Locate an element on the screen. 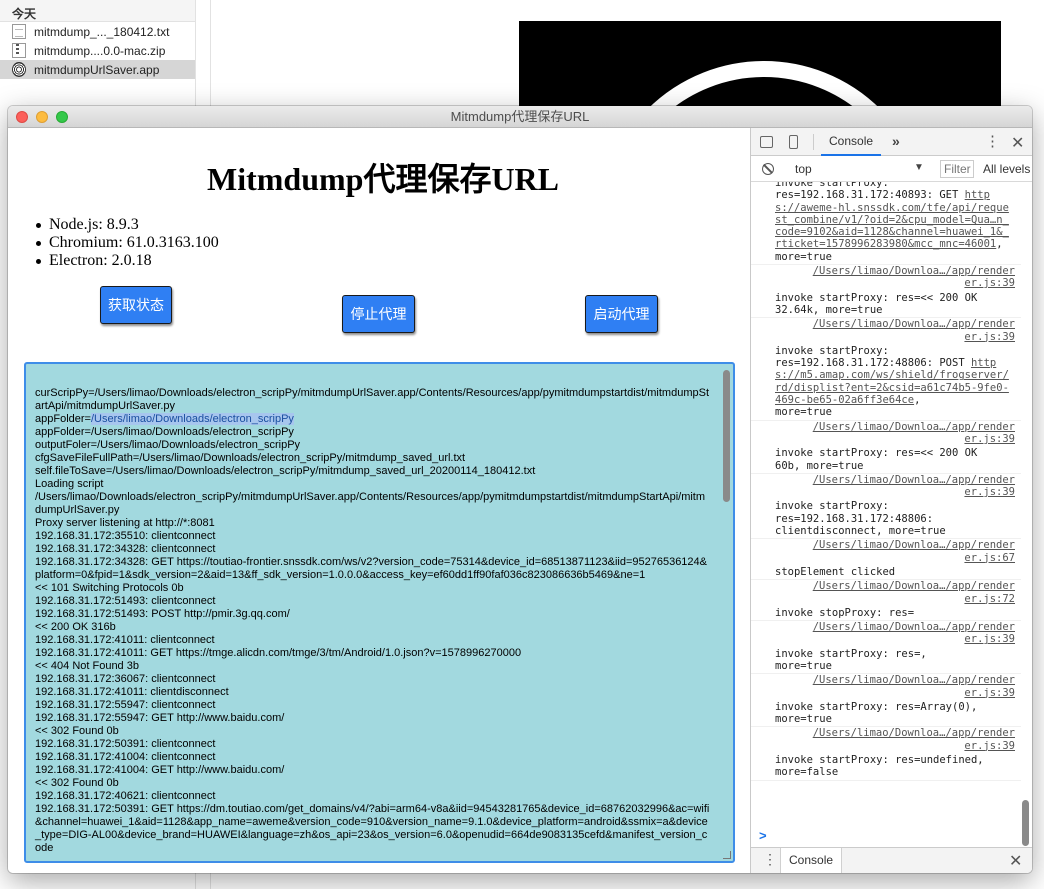 This screenshot has width=1044, height=889. finder-section-header: 今天 is located at coordinates (97, 11).